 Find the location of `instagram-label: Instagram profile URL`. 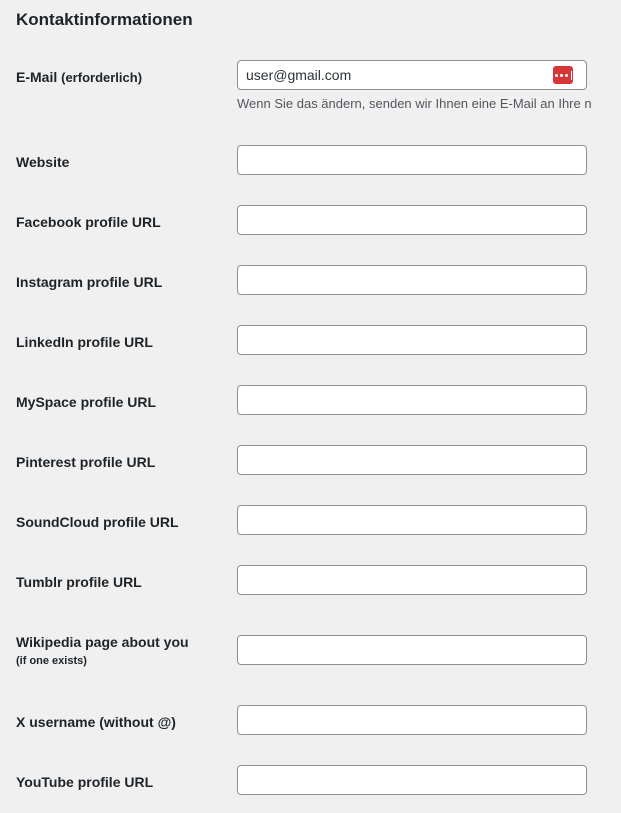

instagram-label: Instagram profile URL is located at coordinates (89, 282).